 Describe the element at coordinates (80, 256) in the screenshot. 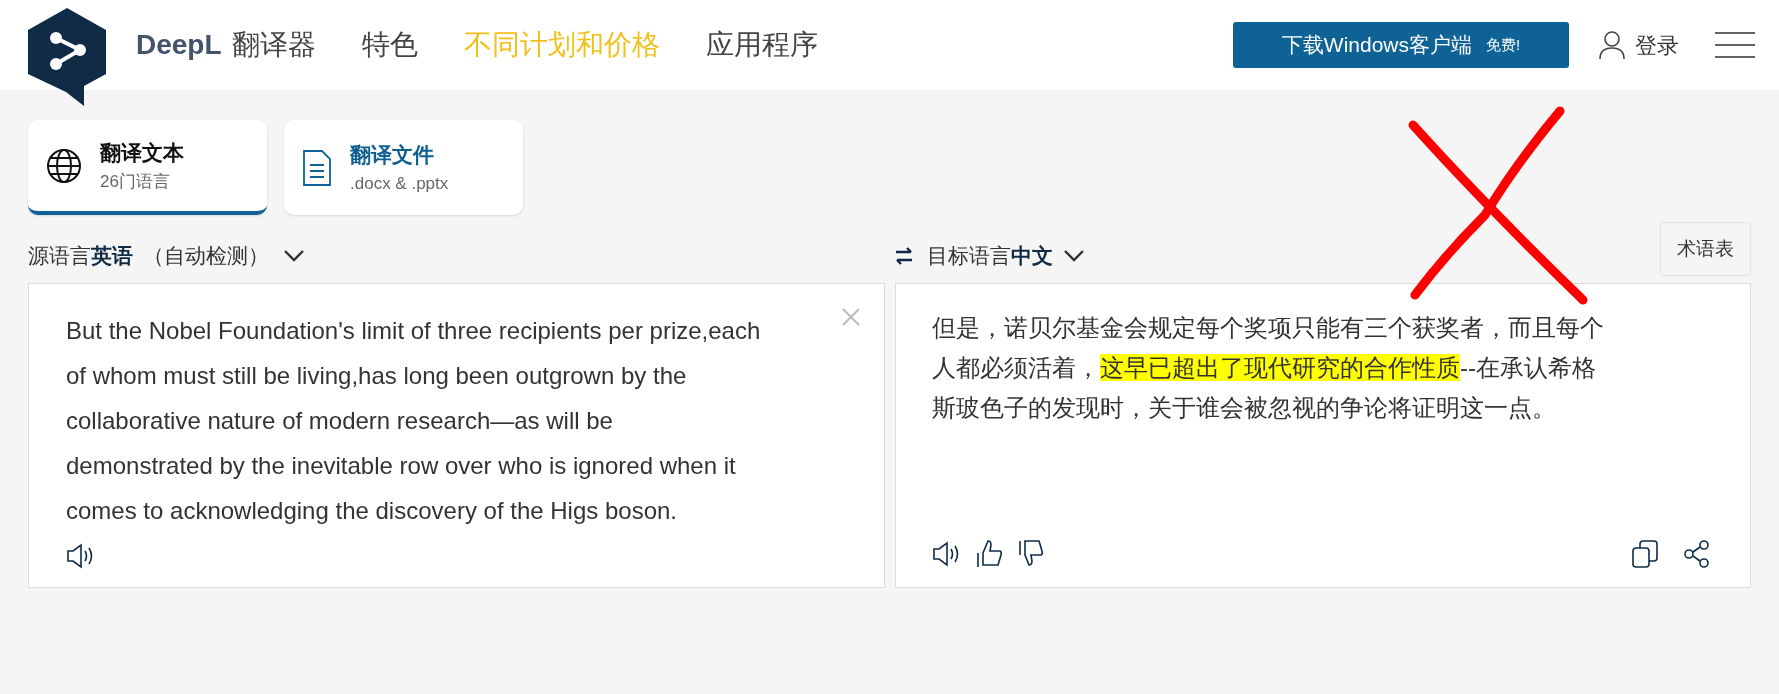

I see `source-language-label: 源语言英语` at that location.